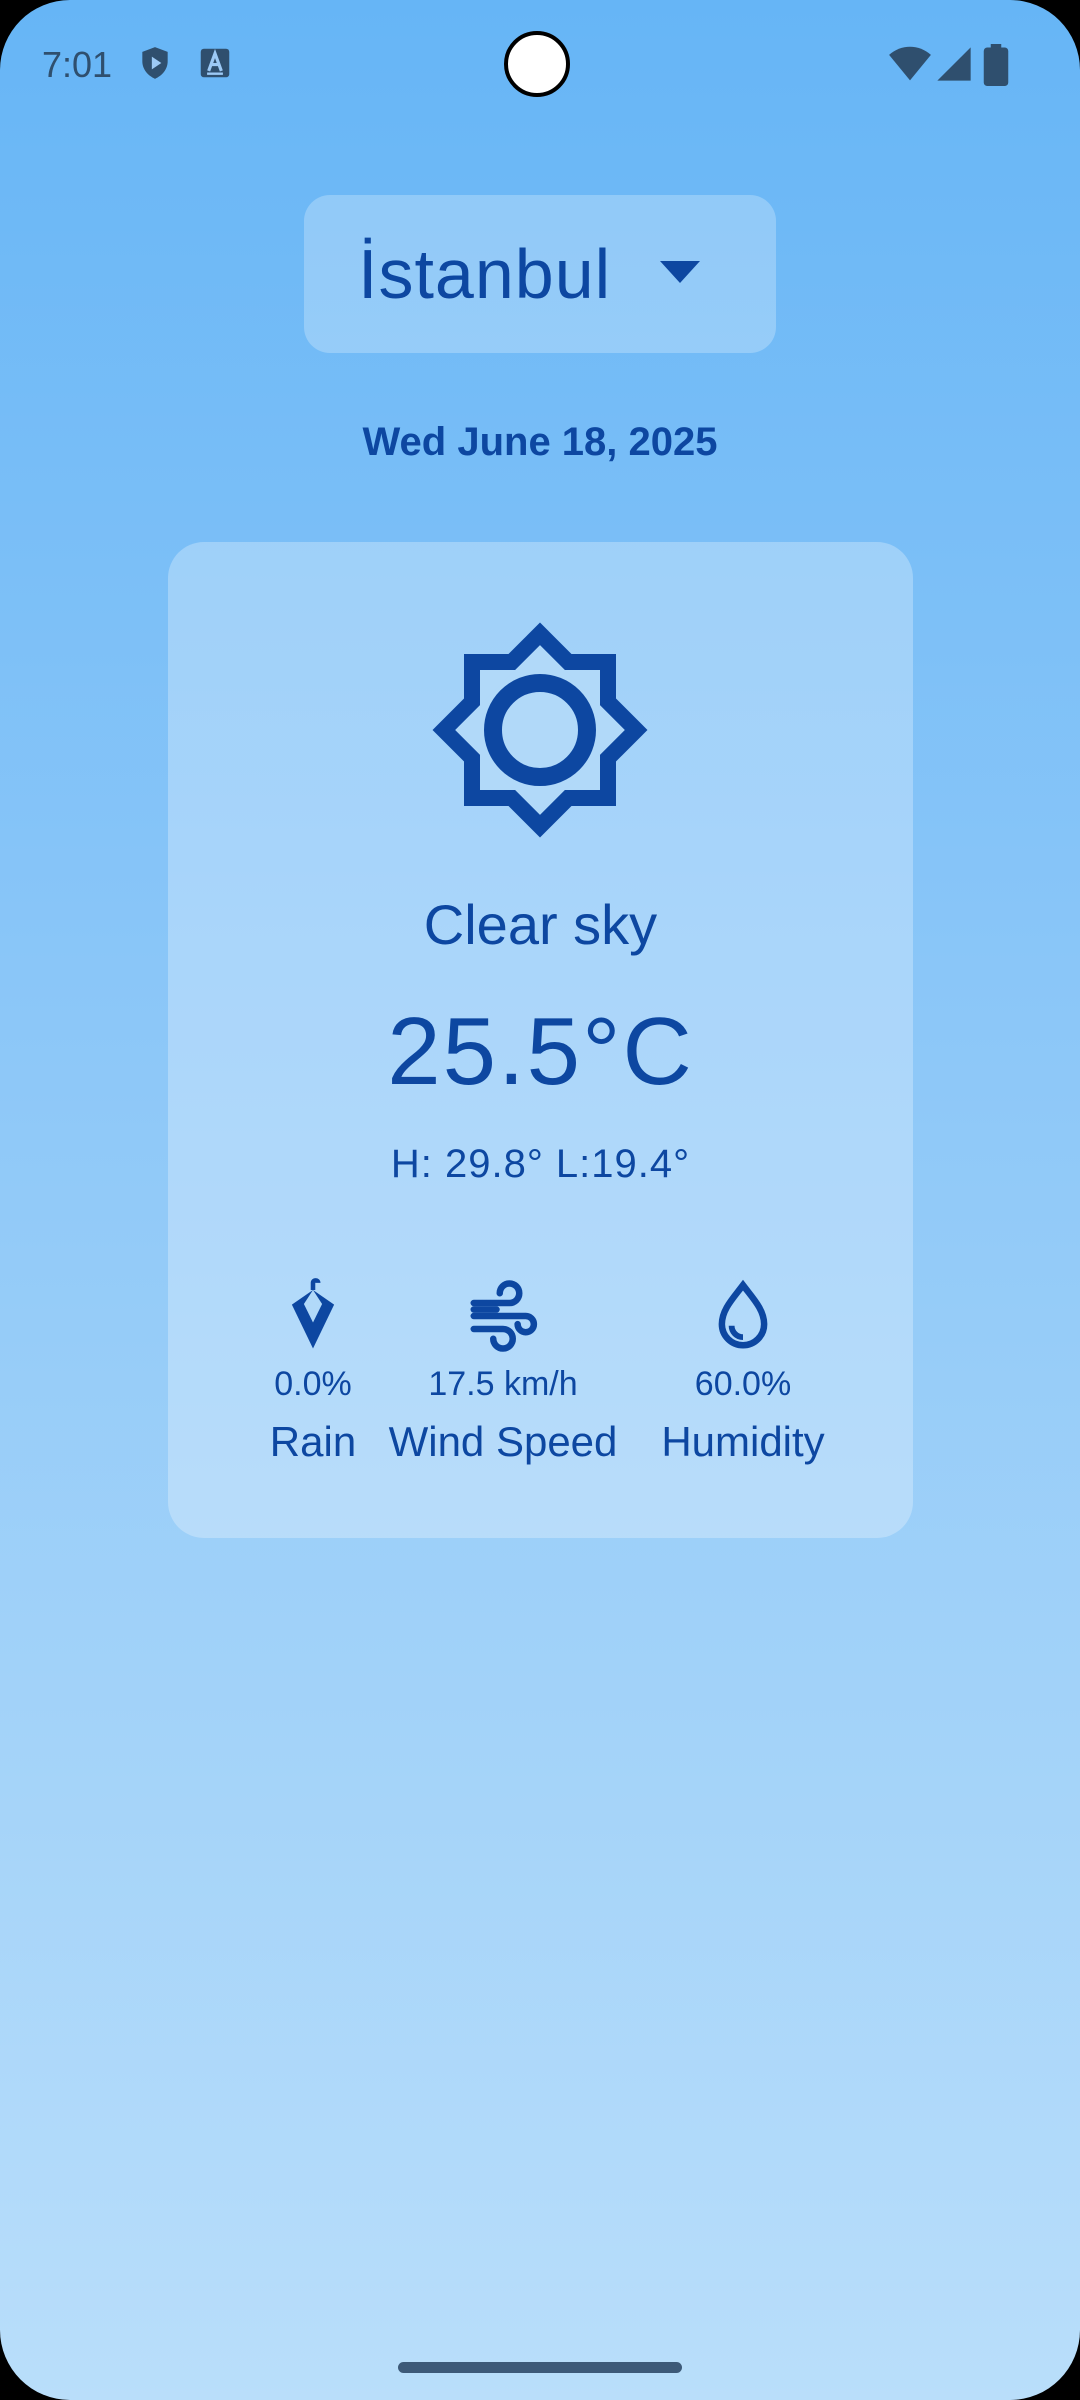 The width and height of the screenshot is (1080, 2400). Describe the element at coordinates (743, 1384) in the screenshot. I see `humidity-value: 60.0%` at that location.